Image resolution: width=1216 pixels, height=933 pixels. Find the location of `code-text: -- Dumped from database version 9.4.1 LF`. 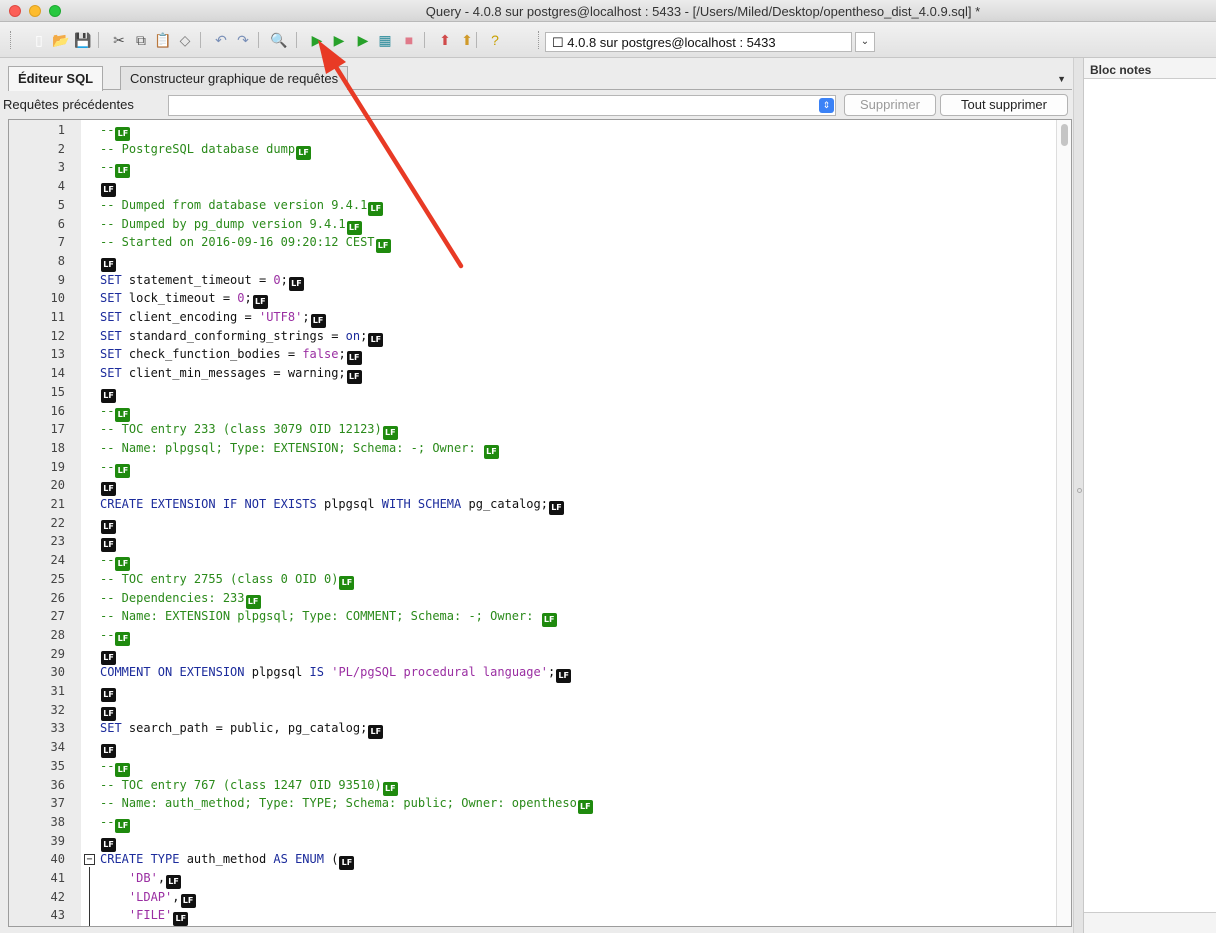

code-text: -- Dumped from database version 9.4.1 LF is located at coordinates (242, 206).